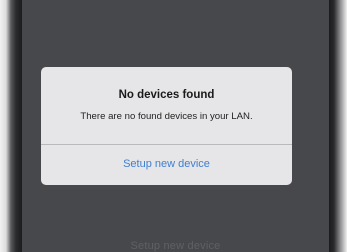 The height and width of the screenshot is (252, 347). What do you see at coordinates (338, 126) in the screenshot?
I see `phone-bezel-right` at bounding box center [338, 126].